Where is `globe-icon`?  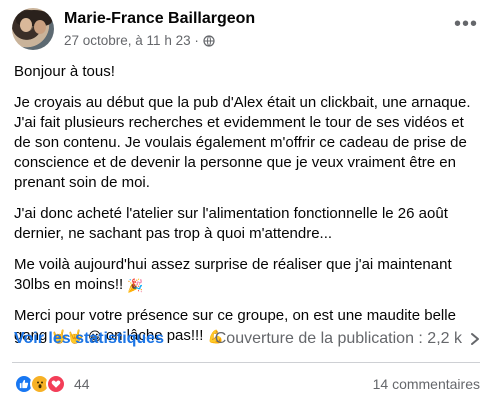
globe-icon is located at coordinates (209, 40).